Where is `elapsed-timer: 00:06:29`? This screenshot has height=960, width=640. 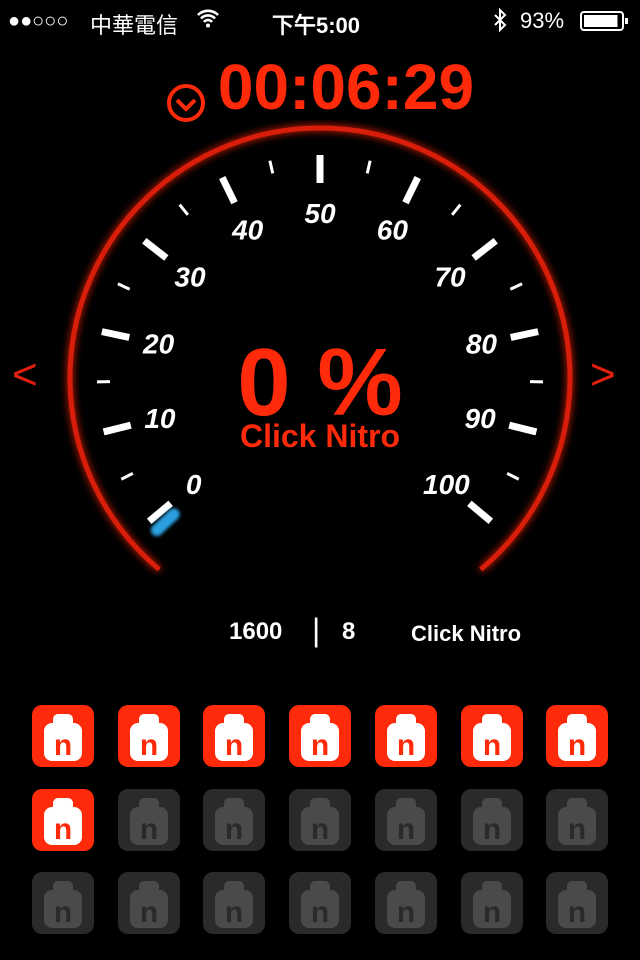 elapsed-timer: 00:06:29 is located at coordinates (320, 87).